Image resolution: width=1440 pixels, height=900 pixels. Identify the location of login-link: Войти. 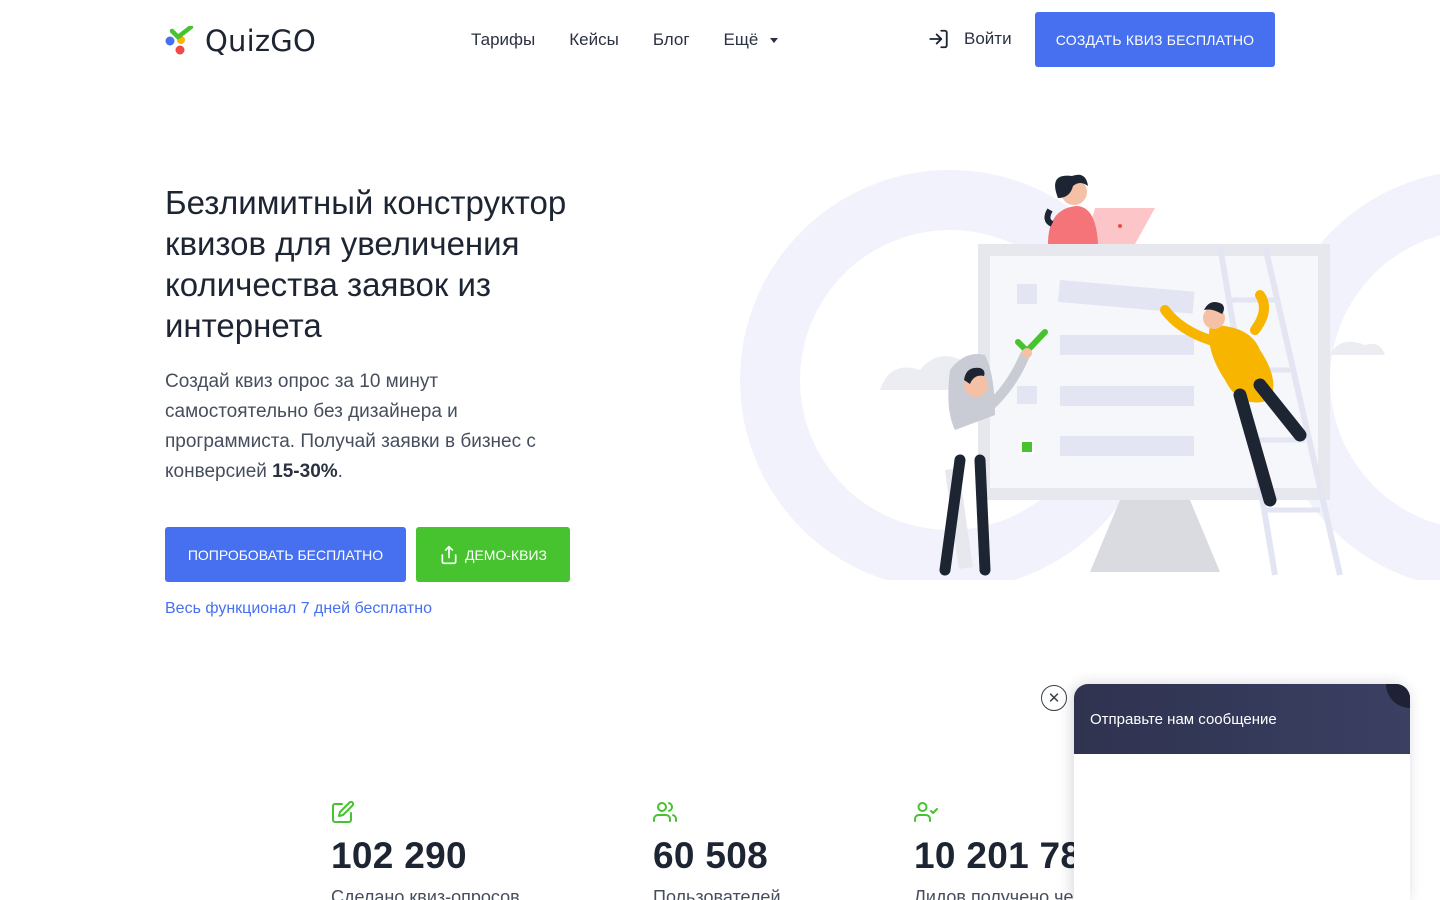
(969, 39).